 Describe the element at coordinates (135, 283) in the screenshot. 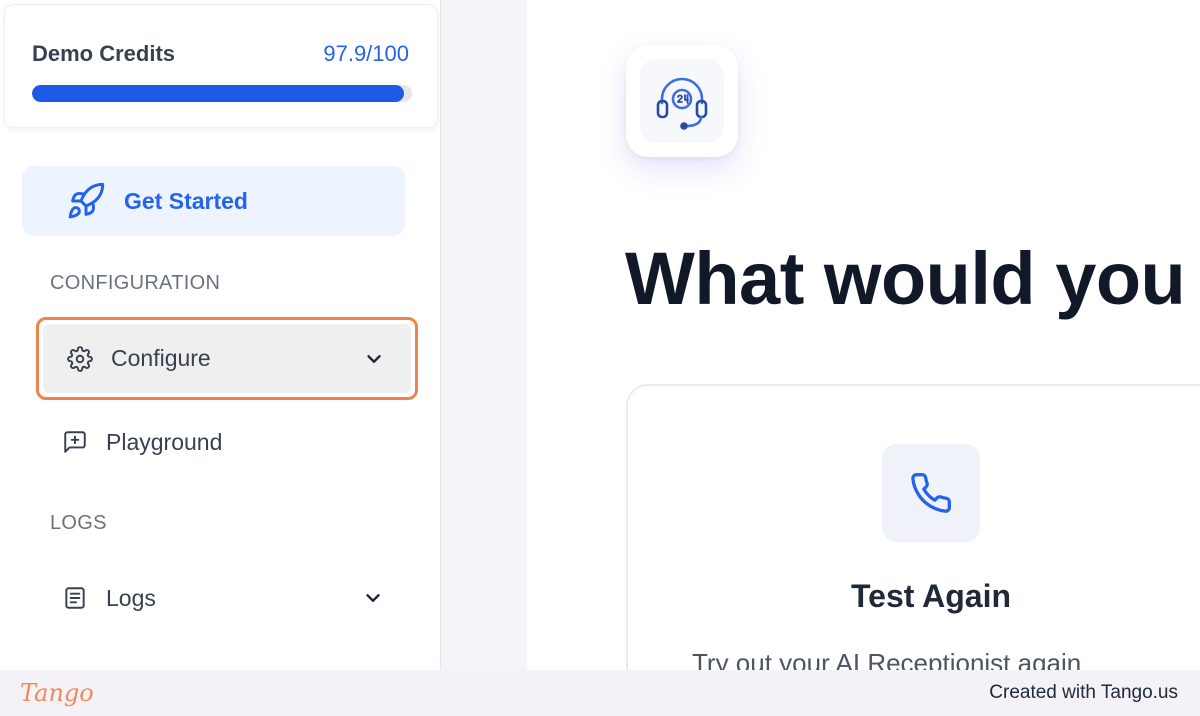

I see `section-label-configuration: CONFIGURATION` at that location.